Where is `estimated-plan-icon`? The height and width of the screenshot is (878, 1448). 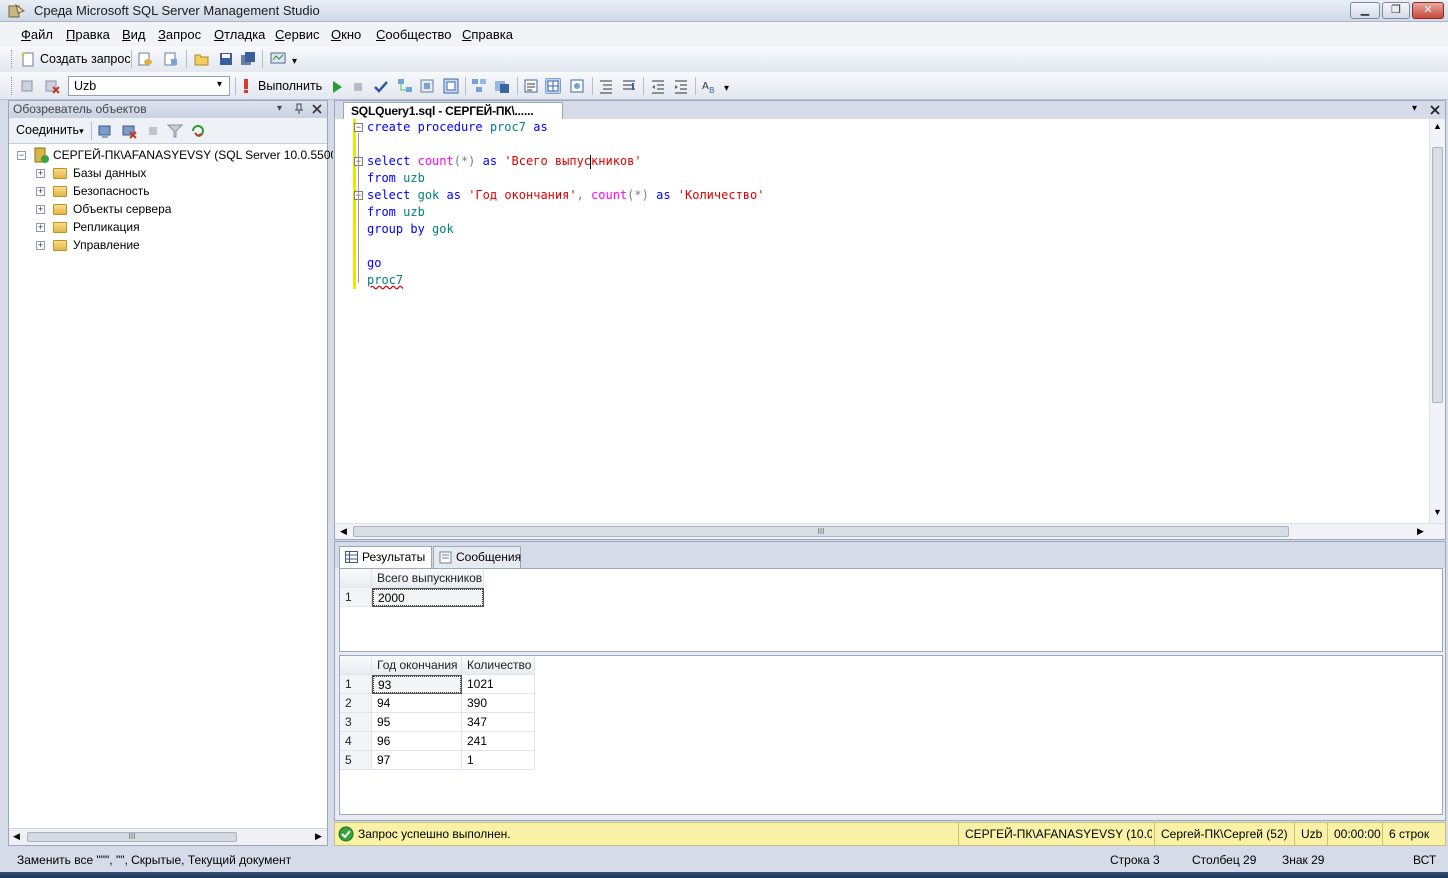 estimated-plan-icon is located at coordinates (405, 86).